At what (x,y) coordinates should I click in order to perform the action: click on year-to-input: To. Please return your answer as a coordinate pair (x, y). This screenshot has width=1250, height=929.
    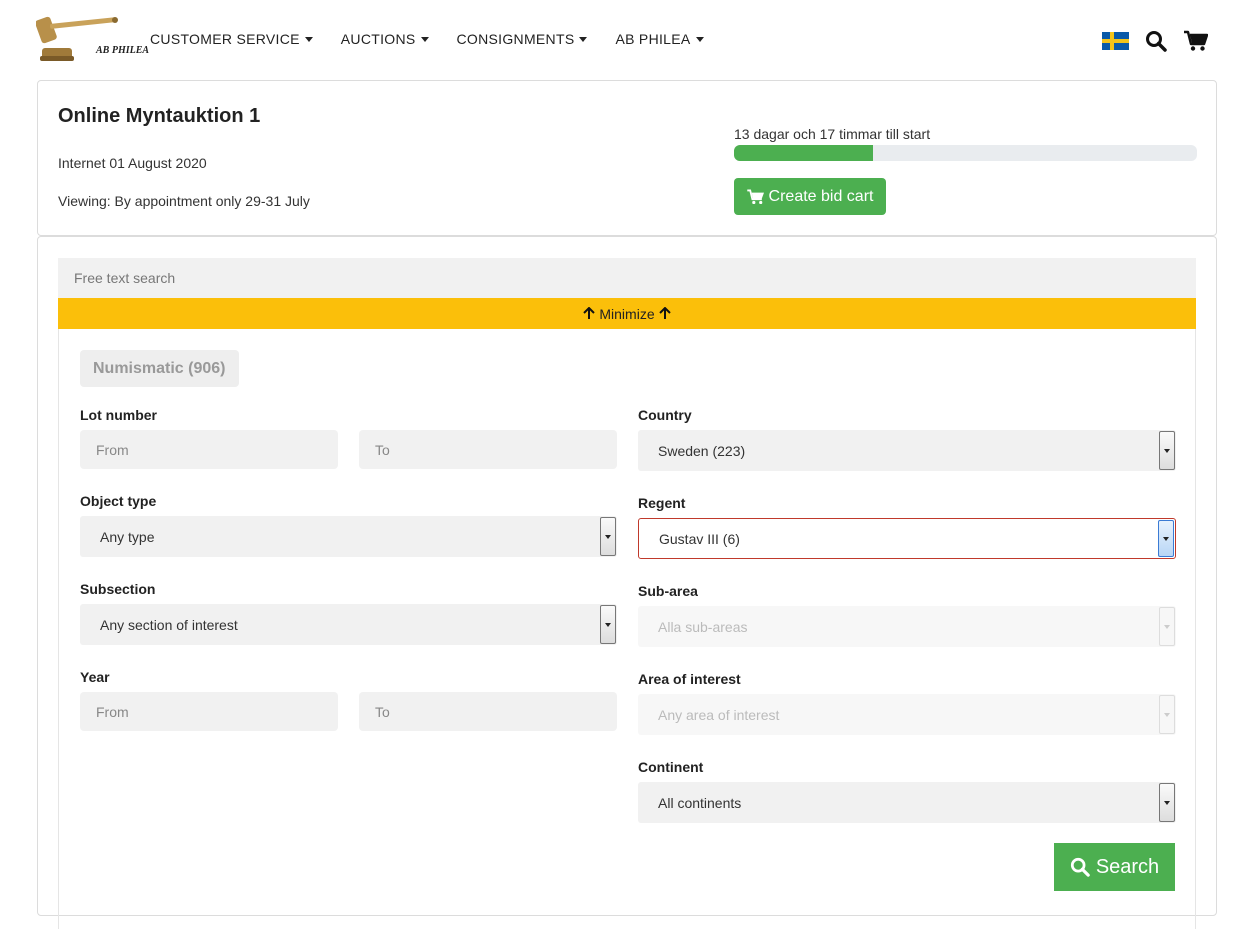
    Looking at the image, I should click on (488, 711).